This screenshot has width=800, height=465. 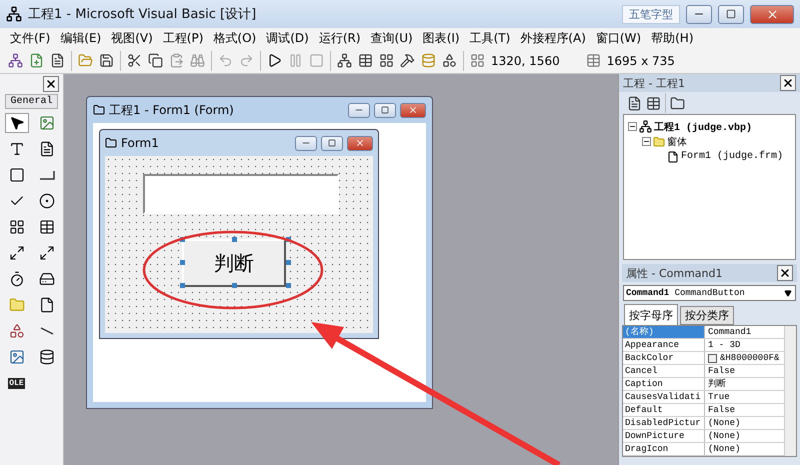 I want to click on image-icon, so click(x=16, y=357).